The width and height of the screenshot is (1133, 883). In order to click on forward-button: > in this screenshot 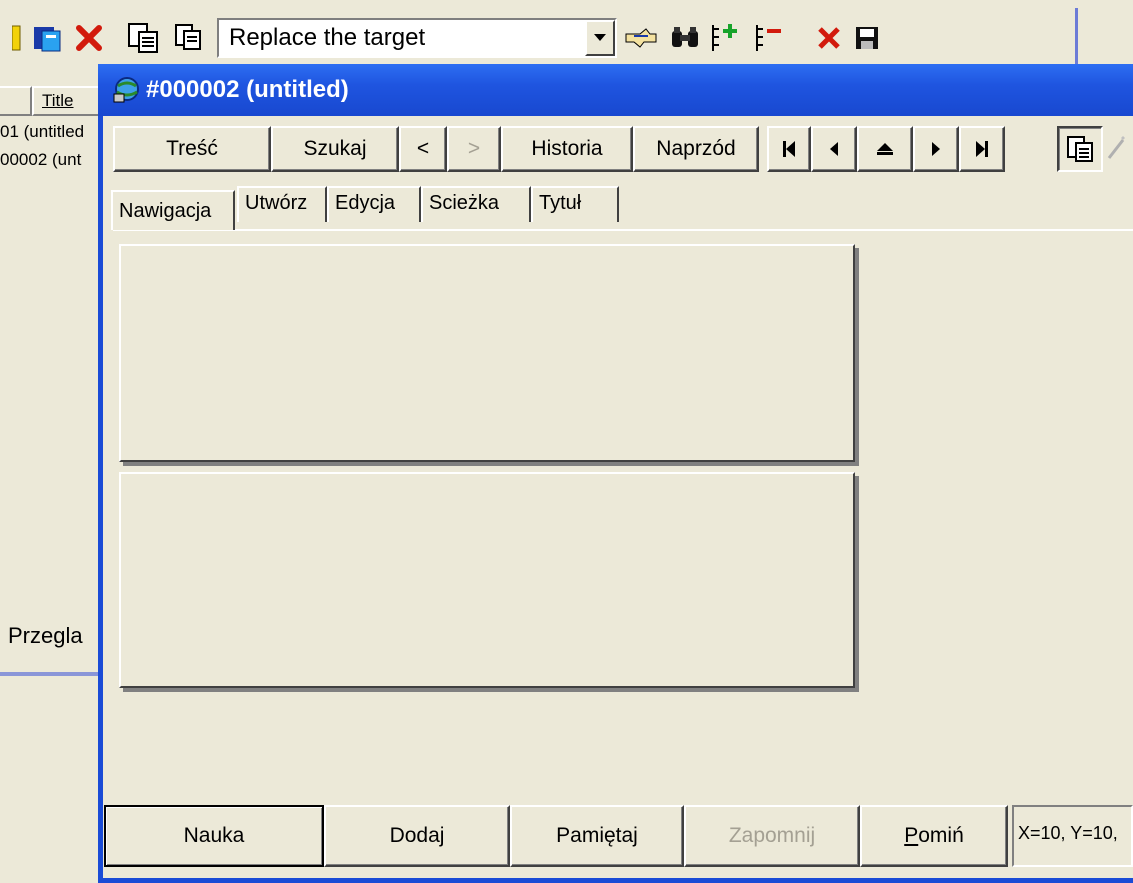, I will do `click(474, 149)`.